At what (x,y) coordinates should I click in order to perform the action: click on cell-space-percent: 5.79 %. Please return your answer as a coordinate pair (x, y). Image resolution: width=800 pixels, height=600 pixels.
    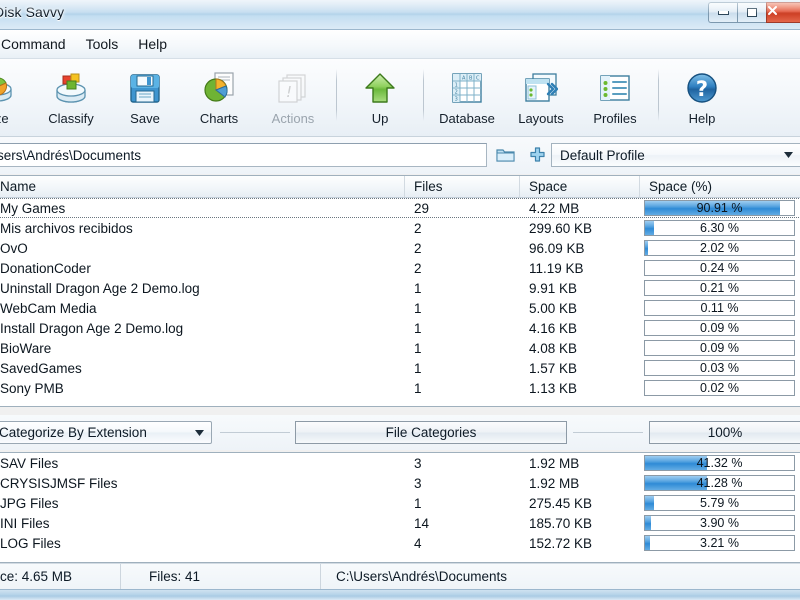
    Looking at the image, I should click on (720, 503).